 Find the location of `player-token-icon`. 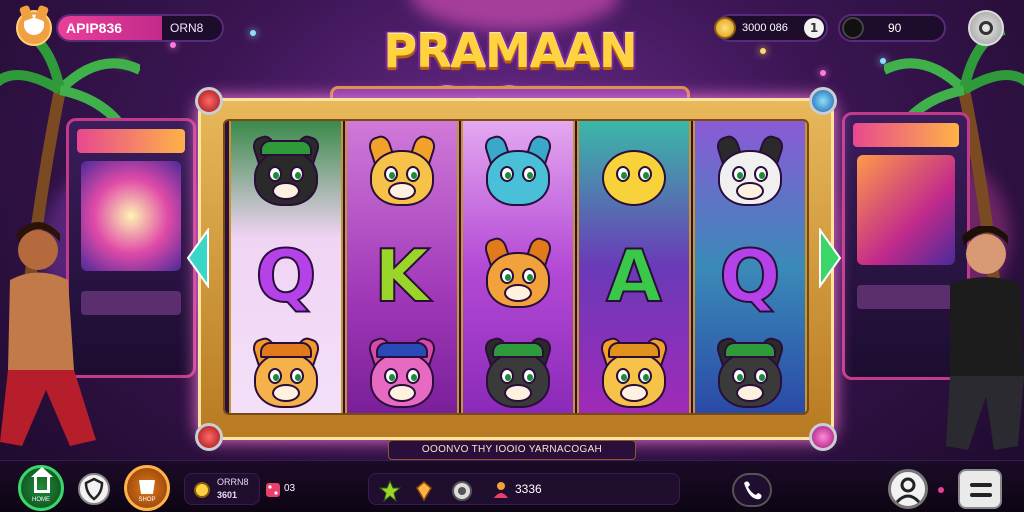

player-token-icon is located at coordinates (501, 490).